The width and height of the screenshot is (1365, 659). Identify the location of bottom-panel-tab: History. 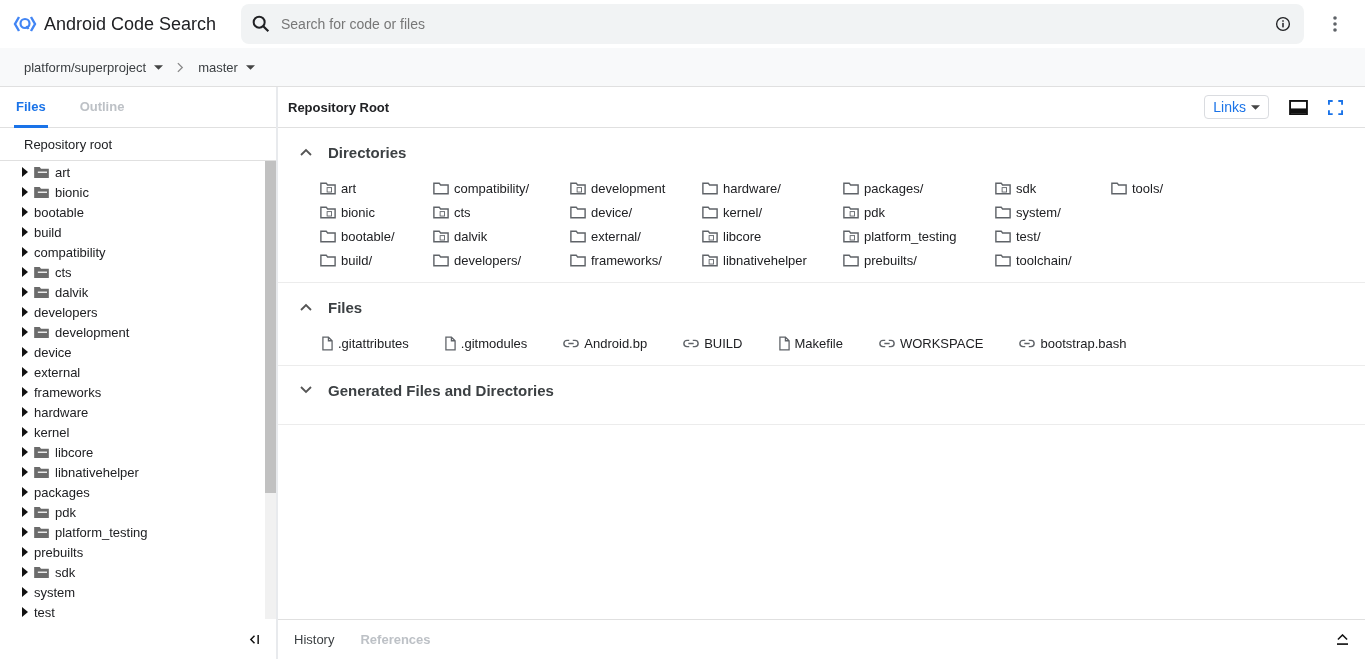
(314, 639).